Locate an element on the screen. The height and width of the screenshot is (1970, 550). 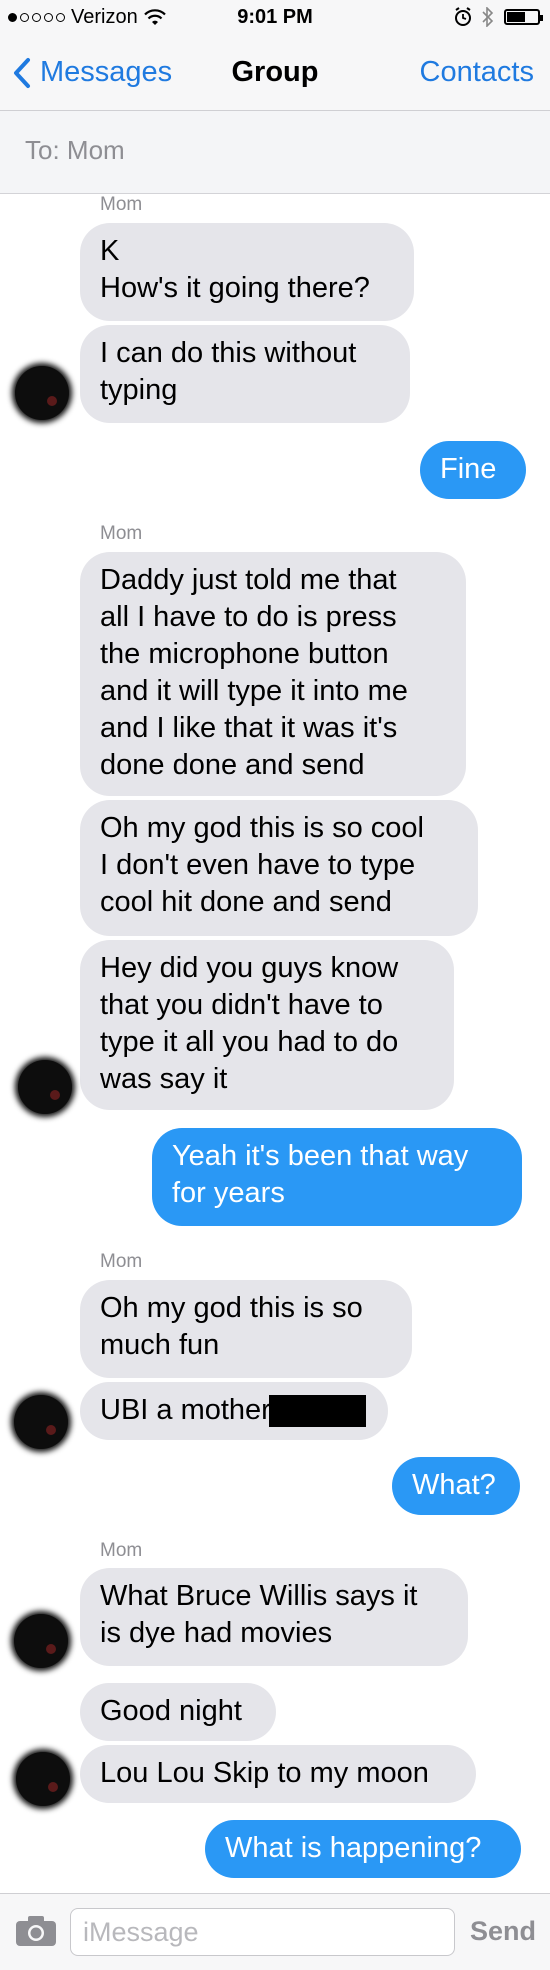
contacts-button: Contacts is located at coordinates (477, 72).